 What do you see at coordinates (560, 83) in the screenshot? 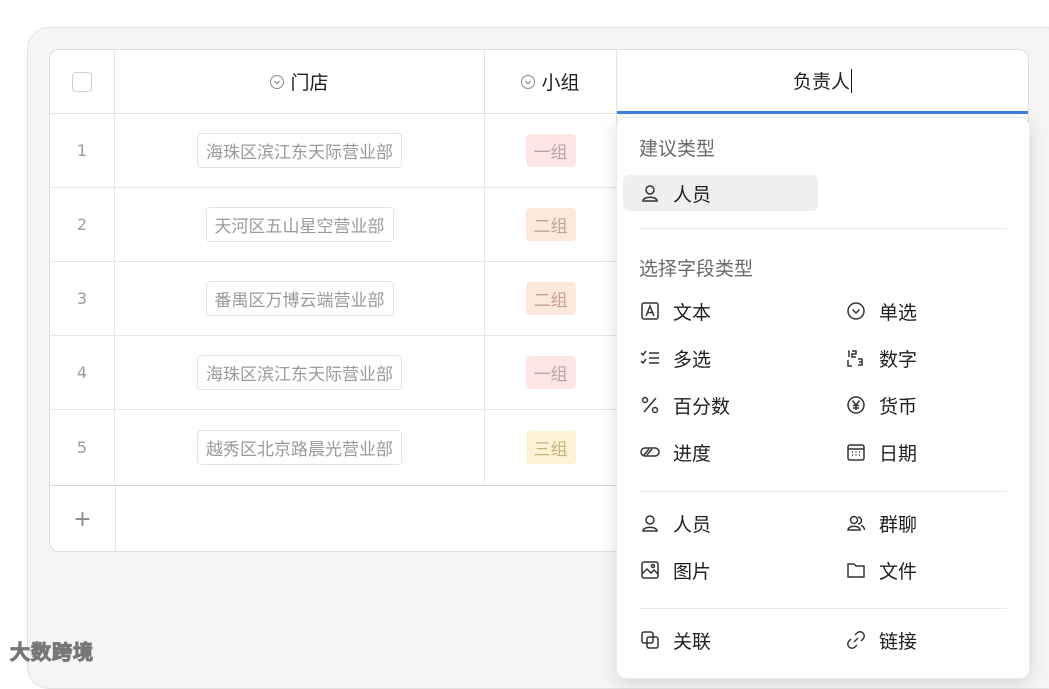
I see `column-label: 小组` at bounding box center [560, 83].